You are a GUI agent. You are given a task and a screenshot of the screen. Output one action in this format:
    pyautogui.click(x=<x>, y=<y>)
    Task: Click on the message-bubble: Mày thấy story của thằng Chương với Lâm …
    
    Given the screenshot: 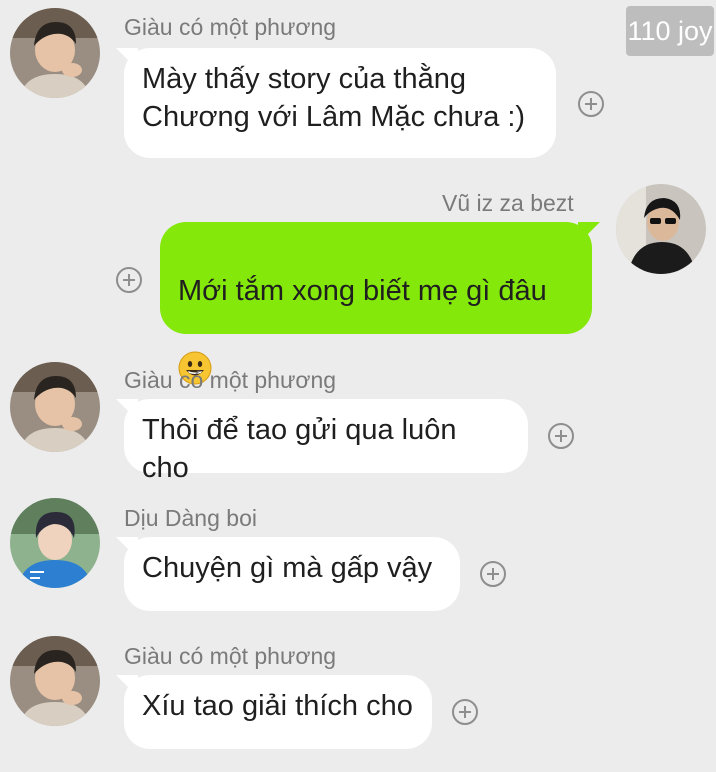 What is the action you would take?
    pyautogui.click(x=340, y=103)
    